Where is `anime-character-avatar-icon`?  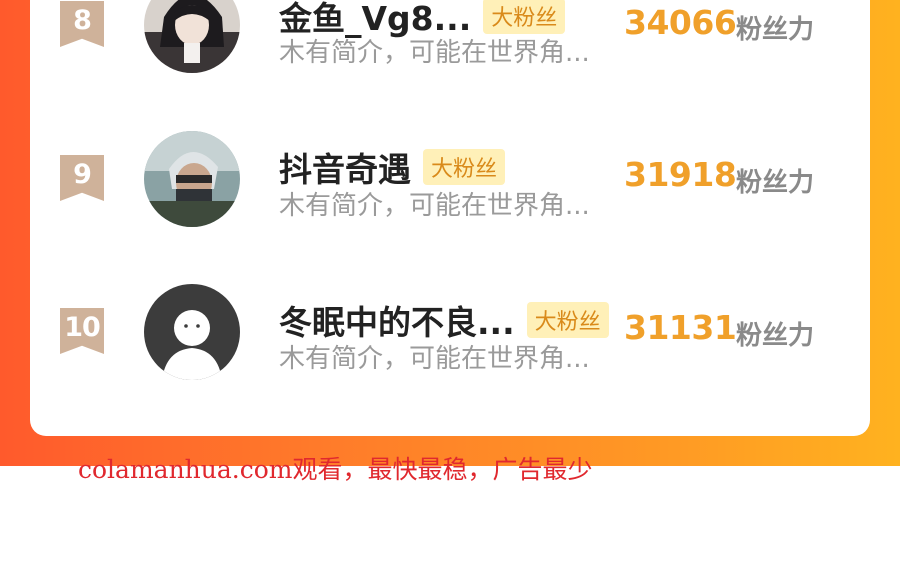 anime-character-avatar-icon is located at coordinates (192, 36).